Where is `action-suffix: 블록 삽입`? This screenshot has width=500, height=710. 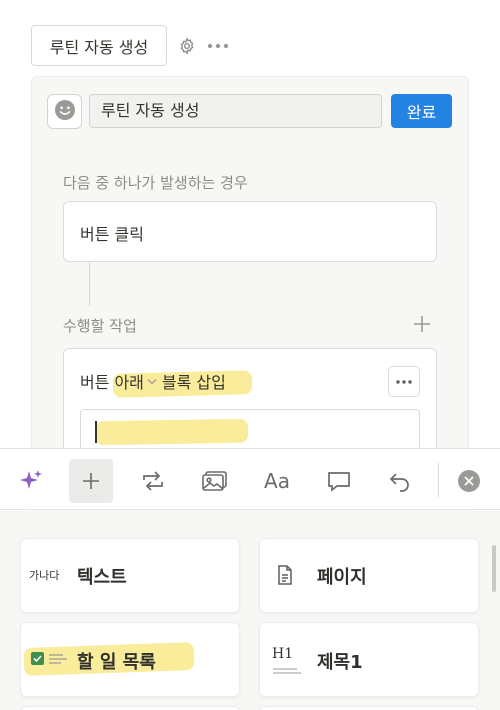
action-suffix: 블록 삽입 is located at coordinates (193, 382).